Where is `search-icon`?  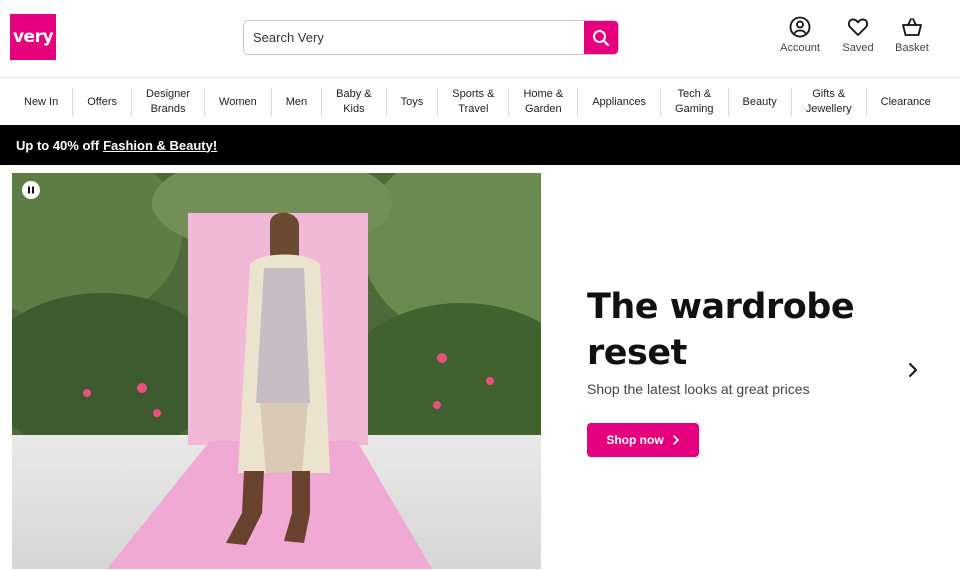
search-icon is located at coordinates (601, 37).